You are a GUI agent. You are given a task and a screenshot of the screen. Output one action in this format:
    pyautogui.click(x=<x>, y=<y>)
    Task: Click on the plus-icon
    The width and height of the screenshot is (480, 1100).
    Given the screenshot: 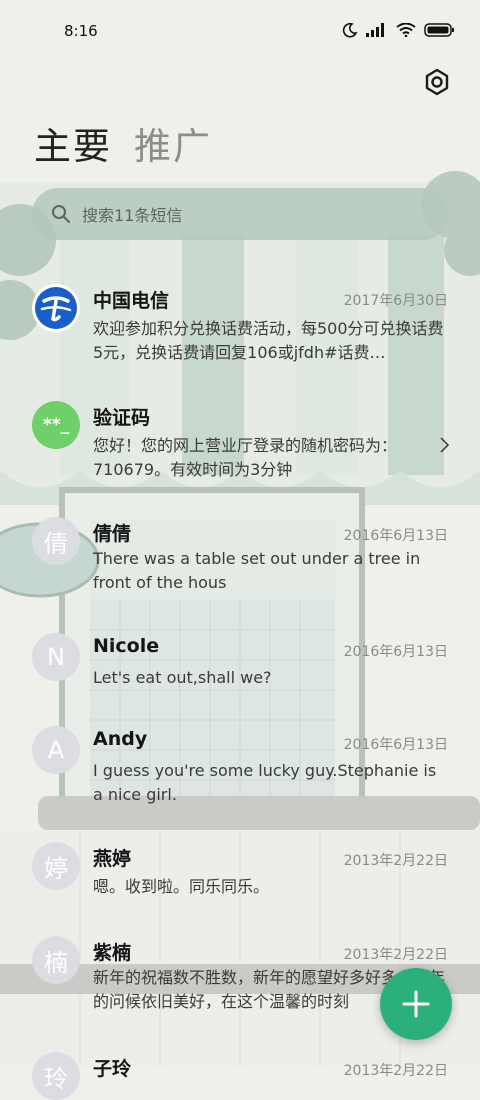 What is the action you would take?
    pyautogui.click(x=416, y=1004)
    